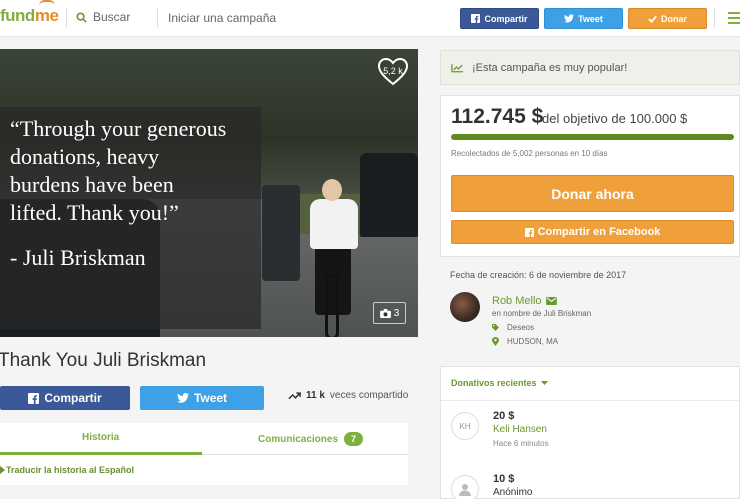  Describe the element at coordinates (294, 396) in the screenshot. I see `trending-icon` at that location.